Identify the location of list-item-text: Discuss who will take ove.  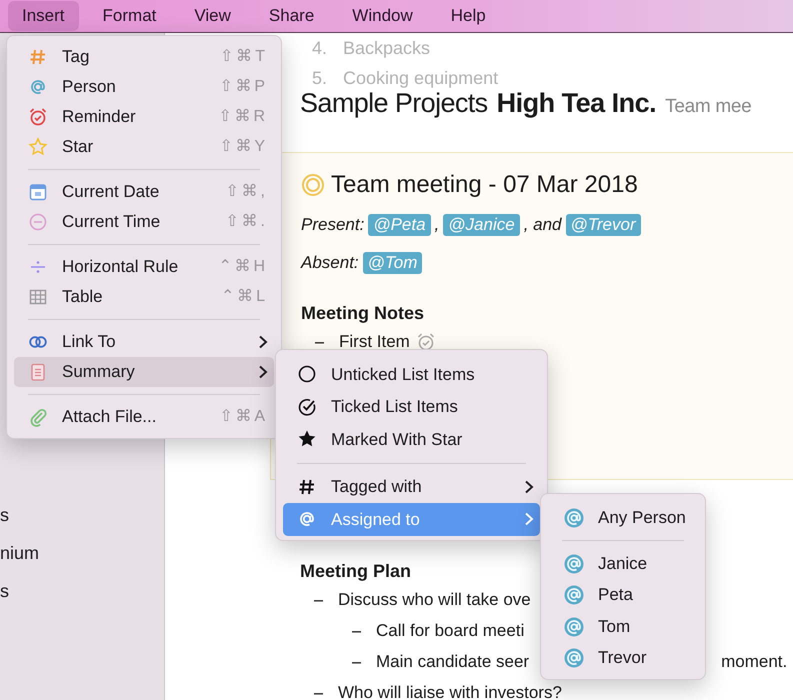
(434, 600).